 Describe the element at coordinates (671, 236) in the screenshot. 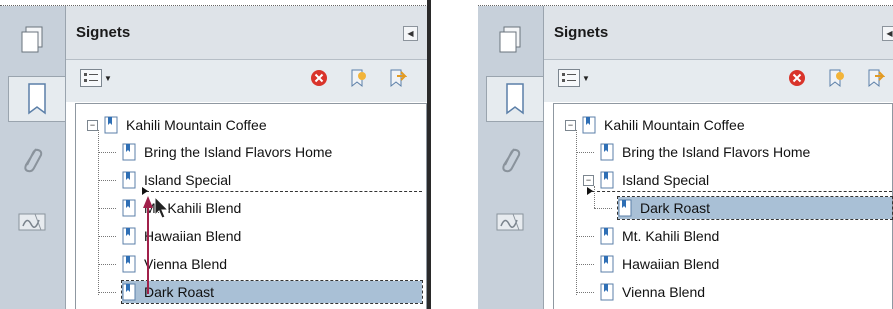

I see `bookmark-label: Mt. Kahili Blend` at that location.